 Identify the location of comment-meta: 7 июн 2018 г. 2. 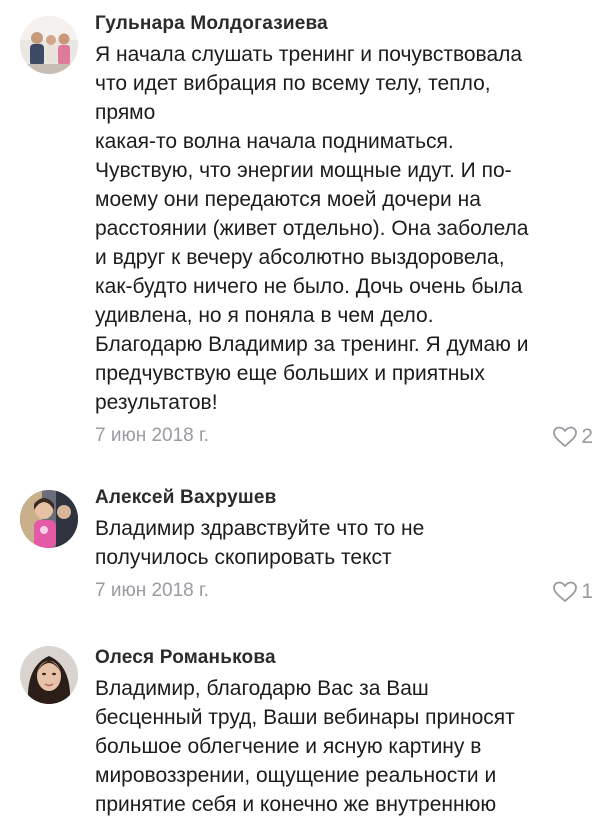
(344, 440).